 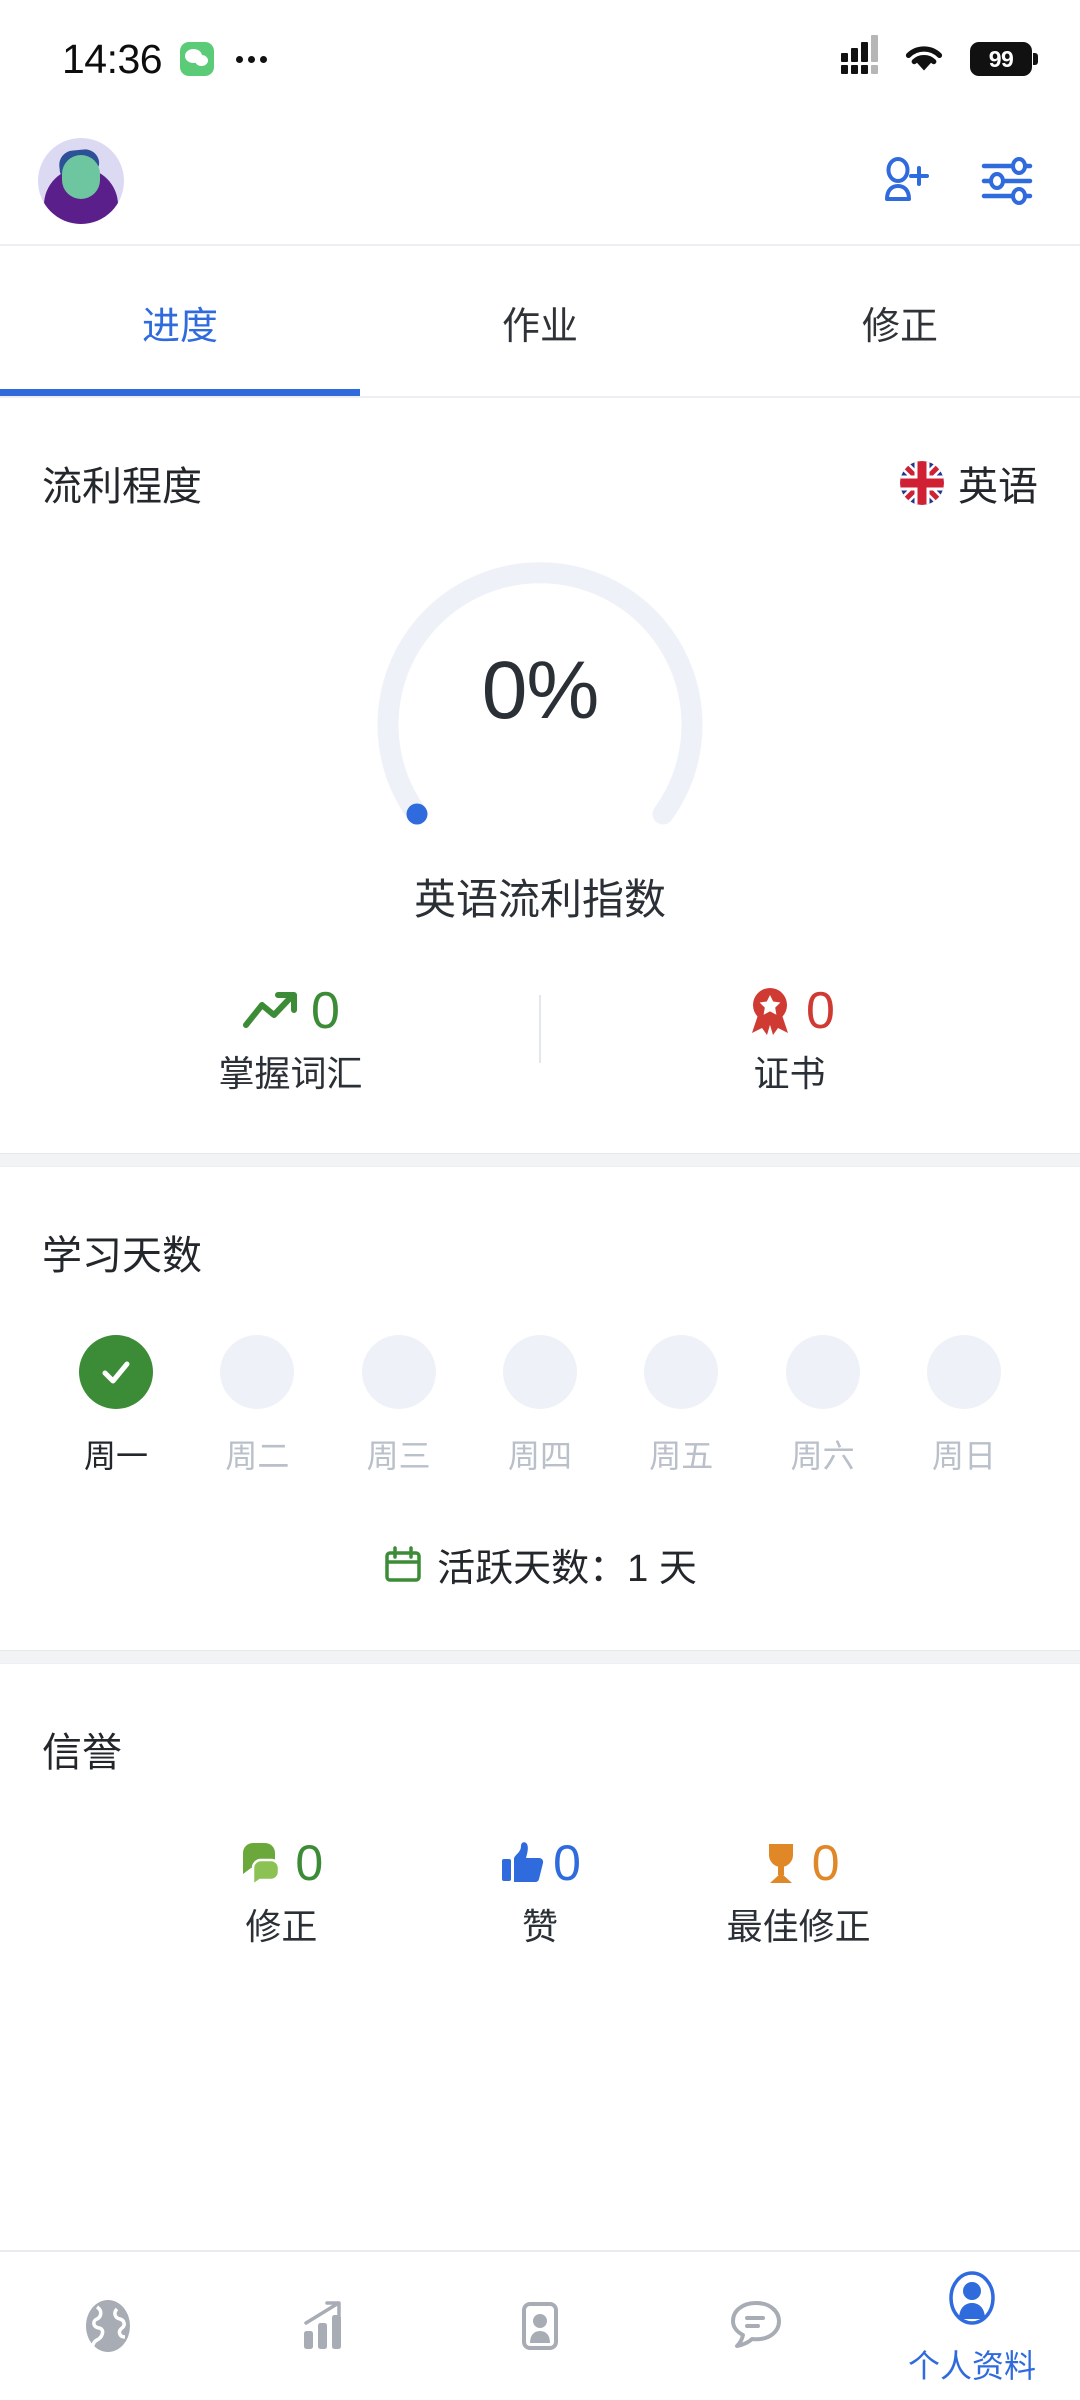 What do you see at coordinates (798, 1894) in the screenshot?
I see `rep-best-corrections: 0 最佳修正` at bounding box center [798, 1894].